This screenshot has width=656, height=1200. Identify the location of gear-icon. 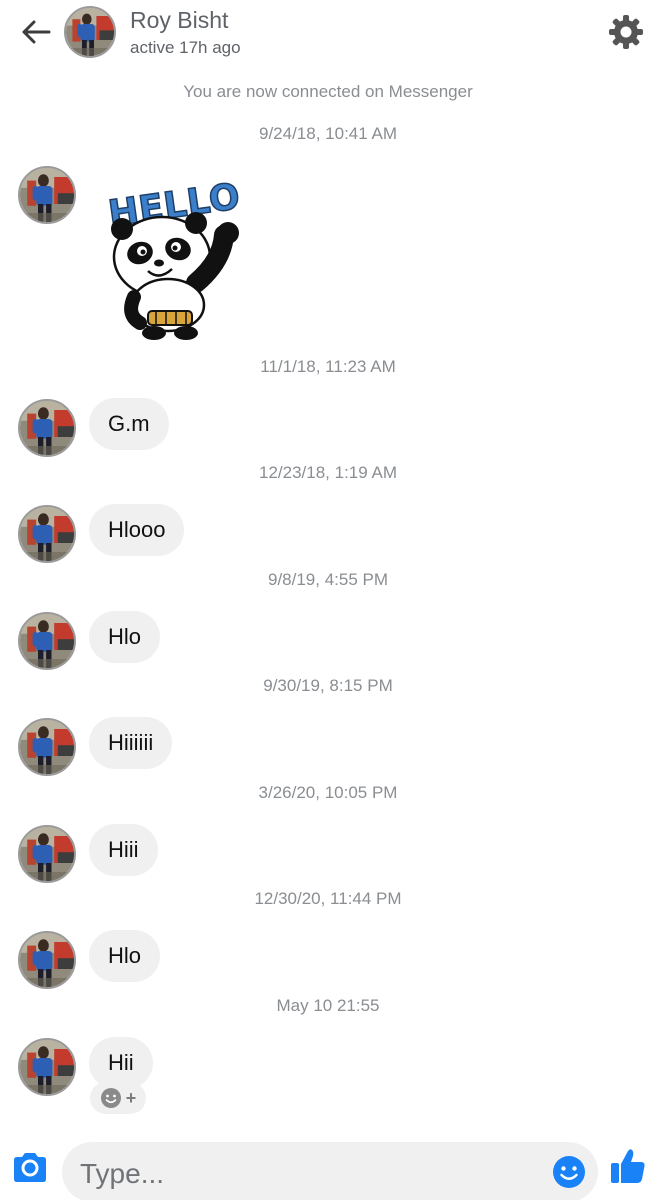
(626, 32).